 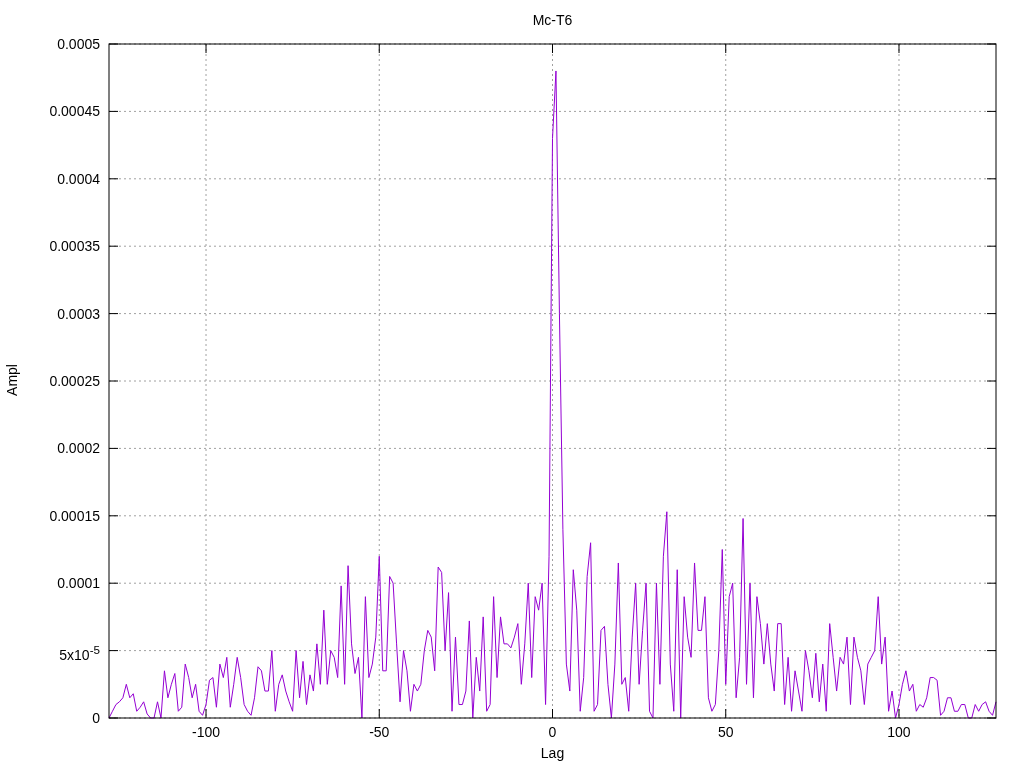 What do you see at coordinates (74, 516) in the screenshot?
I see `y-tick-label: 0.00015` at bounding box center [74, 516].